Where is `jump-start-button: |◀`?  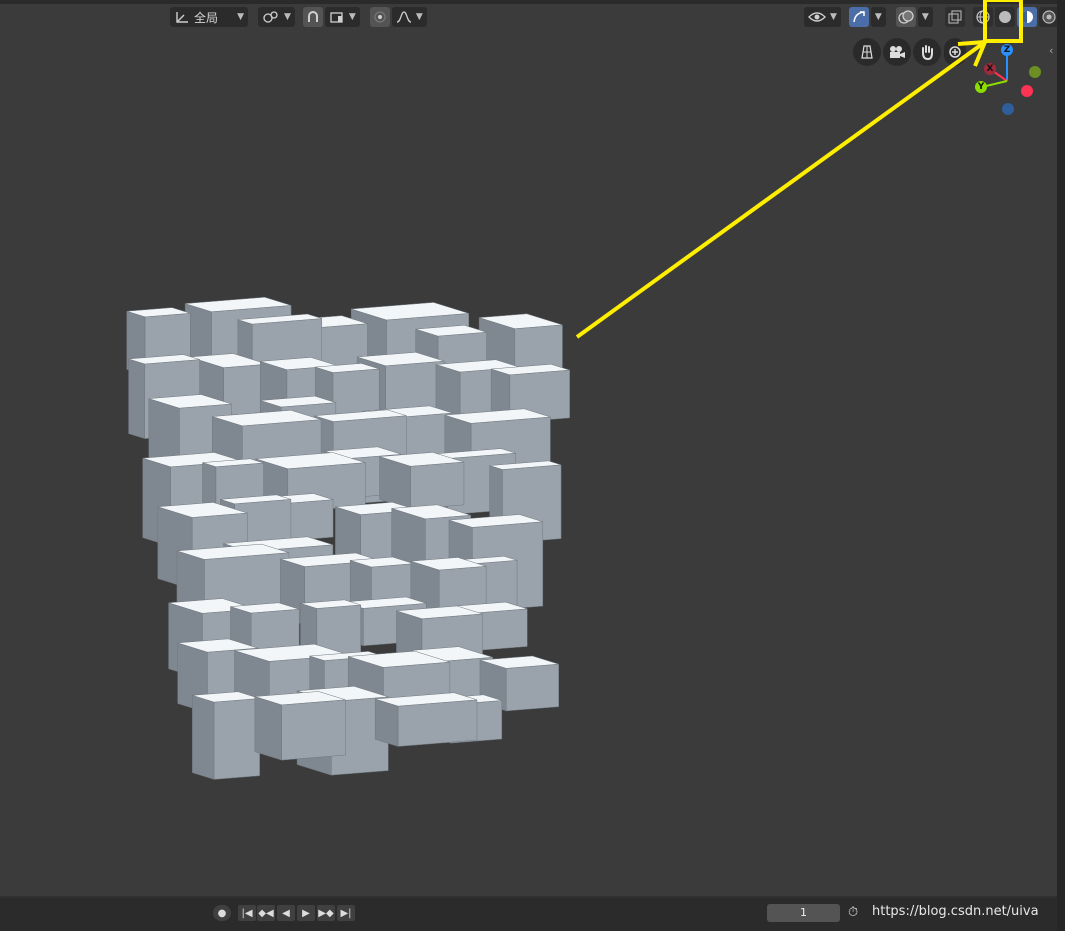
jump-start-button: |◀ is located at coordinates (247, 913).